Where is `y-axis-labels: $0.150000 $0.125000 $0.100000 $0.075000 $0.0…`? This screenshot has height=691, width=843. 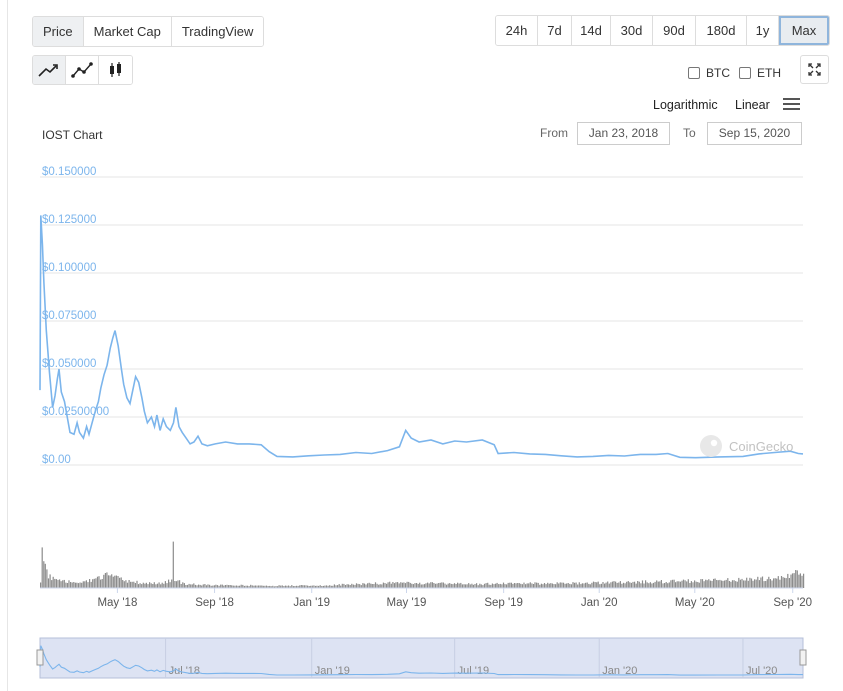
y-axis-labels: $0.150000 $0.125000 $0.100000 $0.075000 $0.0… is located at coordinates (75, 316).